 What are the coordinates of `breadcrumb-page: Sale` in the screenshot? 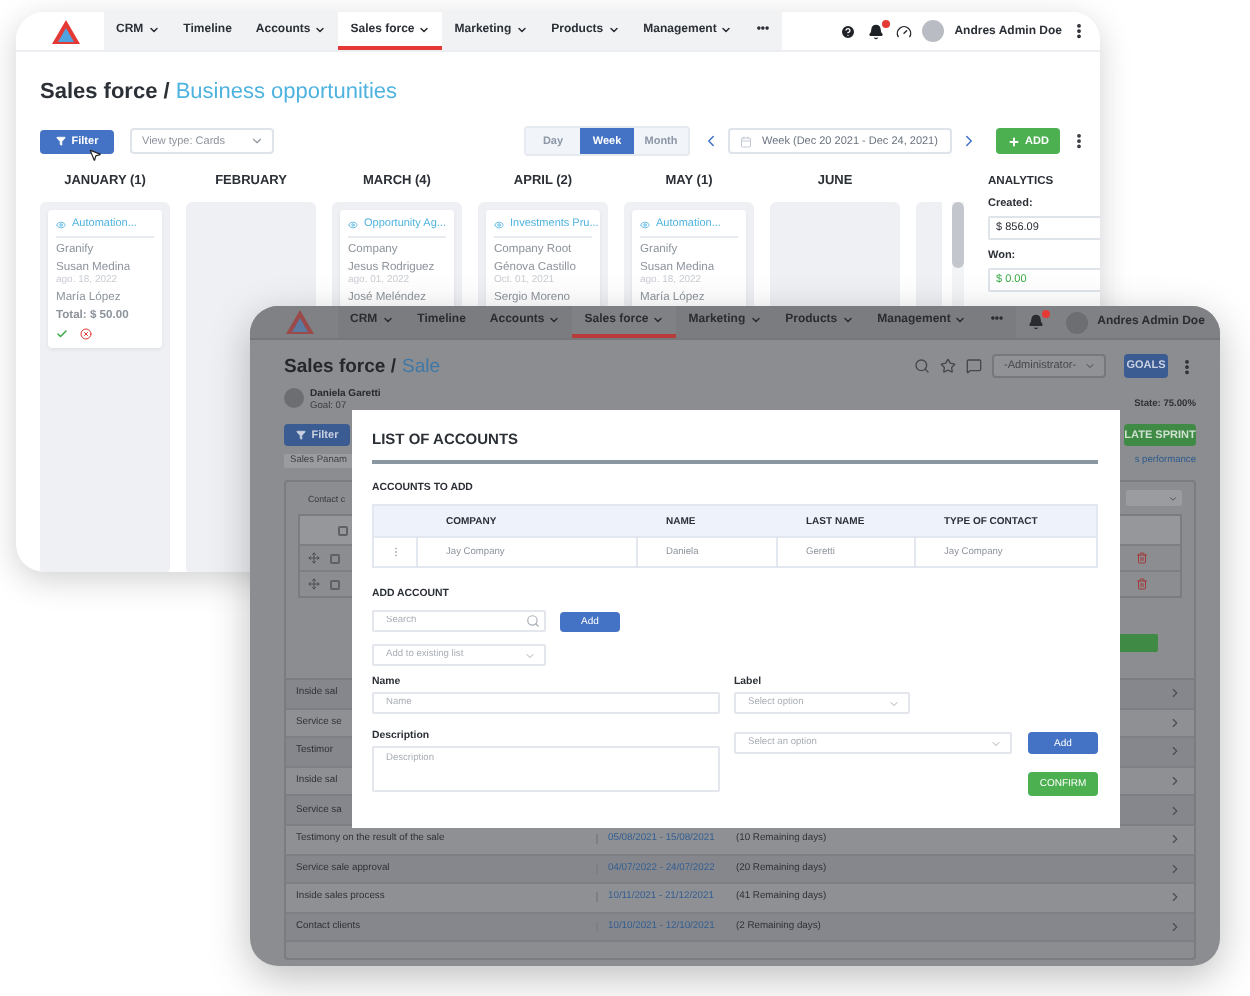 It's located at (420, 366).